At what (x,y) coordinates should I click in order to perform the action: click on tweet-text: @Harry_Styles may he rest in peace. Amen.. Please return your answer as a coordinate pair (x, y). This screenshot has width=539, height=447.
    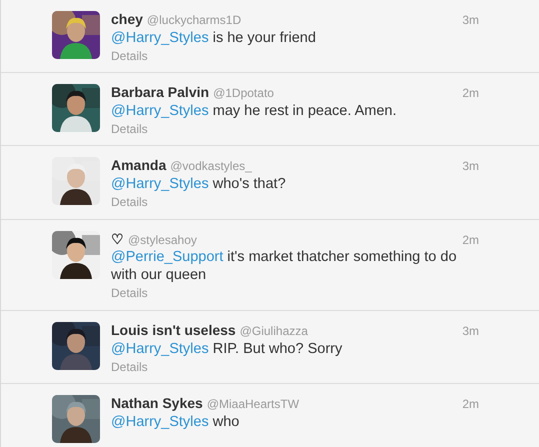
    Looking at the image, I should click on (254, 111).